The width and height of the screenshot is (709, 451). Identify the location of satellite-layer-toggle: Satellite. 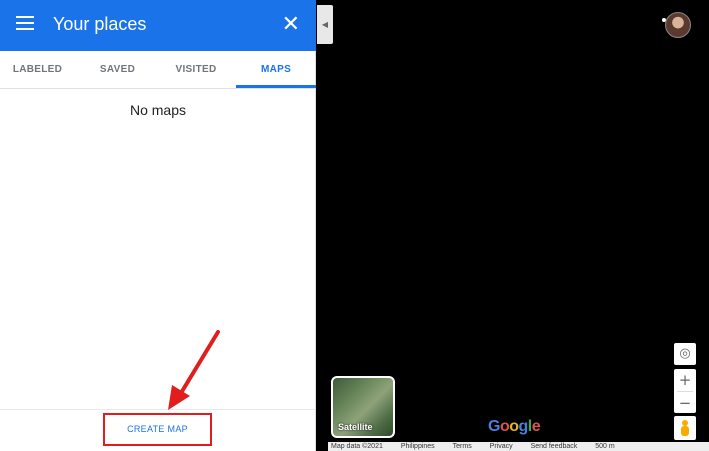
(363, 407).